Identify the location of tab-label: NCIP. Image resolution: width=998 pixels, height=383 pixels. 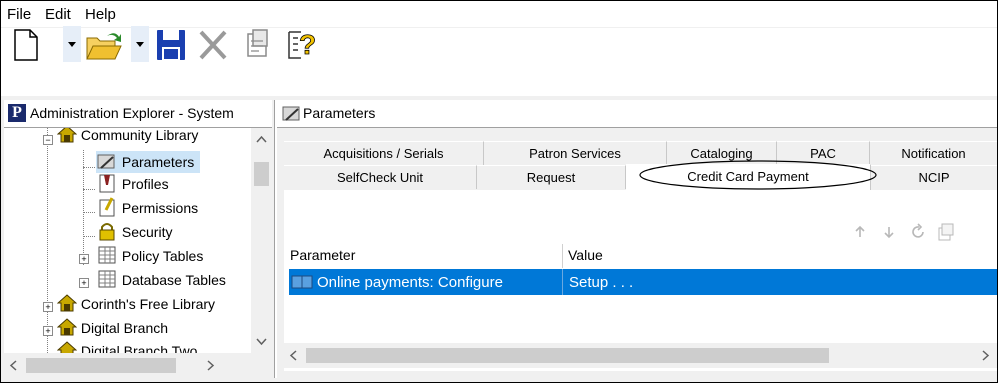
(934, 177).